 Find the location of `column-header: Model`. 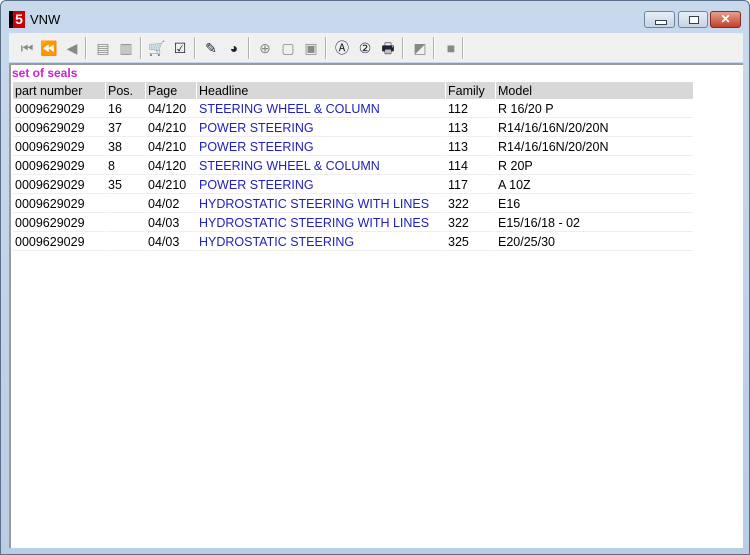

column-header: Model is located at coordinates (594, 90).